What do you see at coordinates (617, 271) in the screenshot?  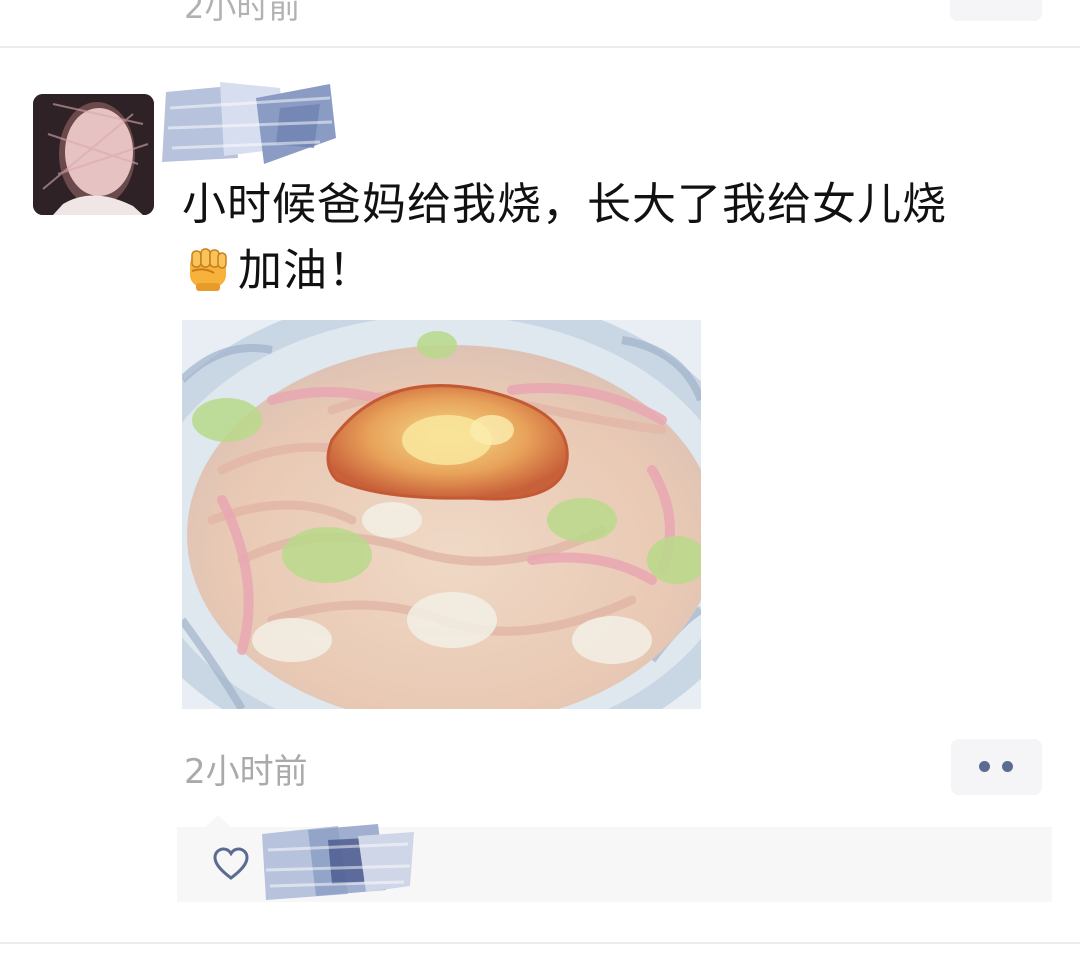 I see `post-text-line2-wrap: 加油！` at bounding box center [617, 271].